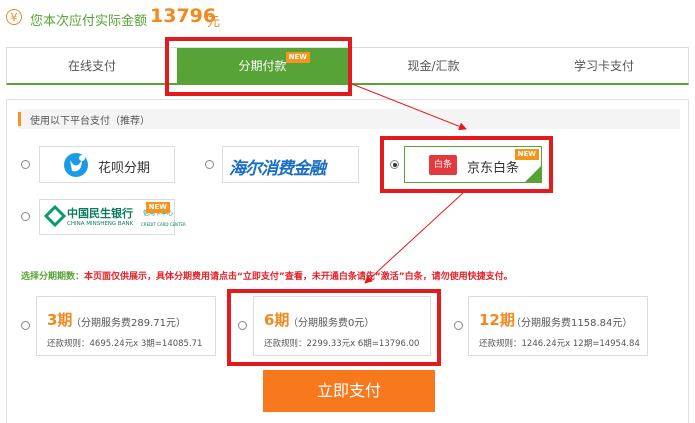 Image resolution: width=695 pixels, height=423 pixels. Describe the element at coordinates (92, 66) in the screenshot. I see `tab-online-pay: 在线支付` at that location.